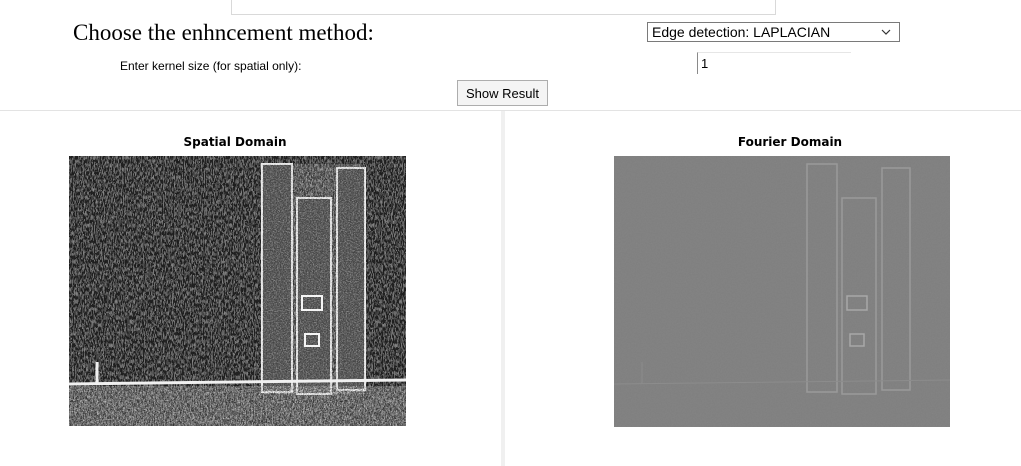 The width and height of the screenshot is (1021, 466). I want to click on vertical-divider, so click(503, 288).